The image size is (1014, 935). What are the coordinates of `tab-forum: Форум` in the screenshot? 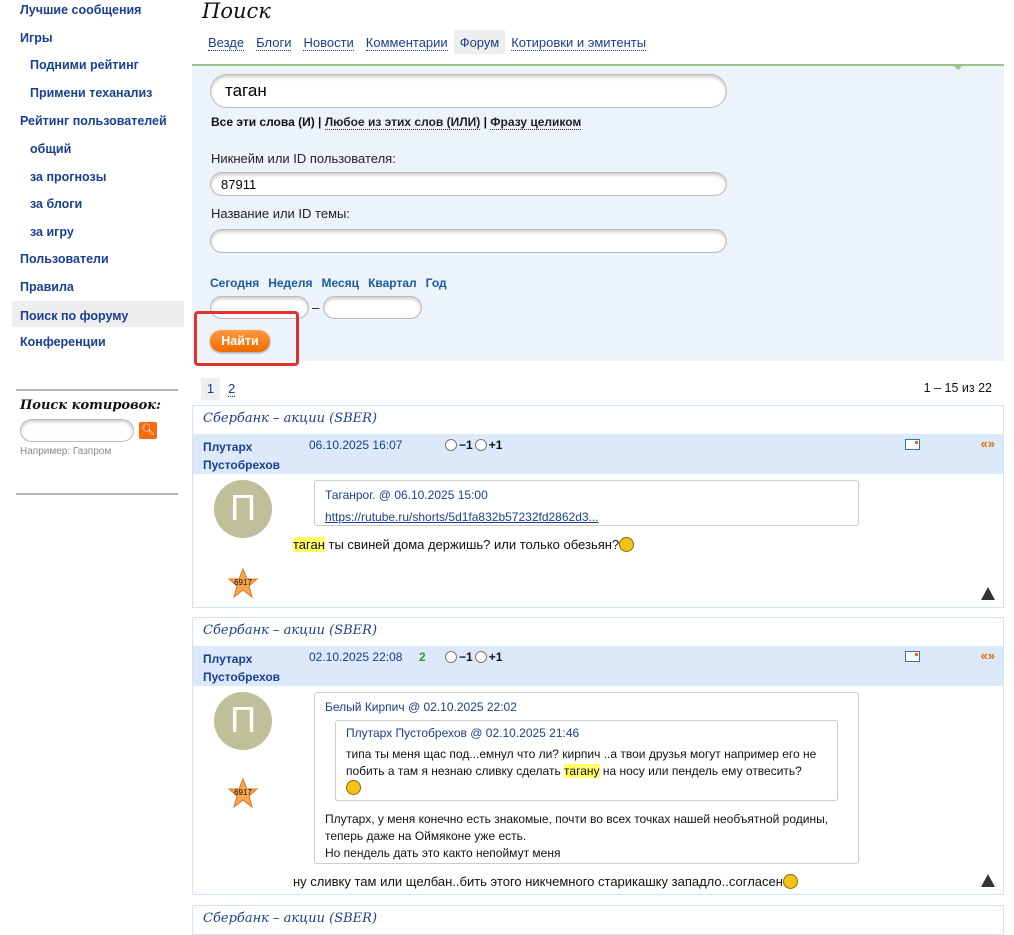 It's located at (479, 42).